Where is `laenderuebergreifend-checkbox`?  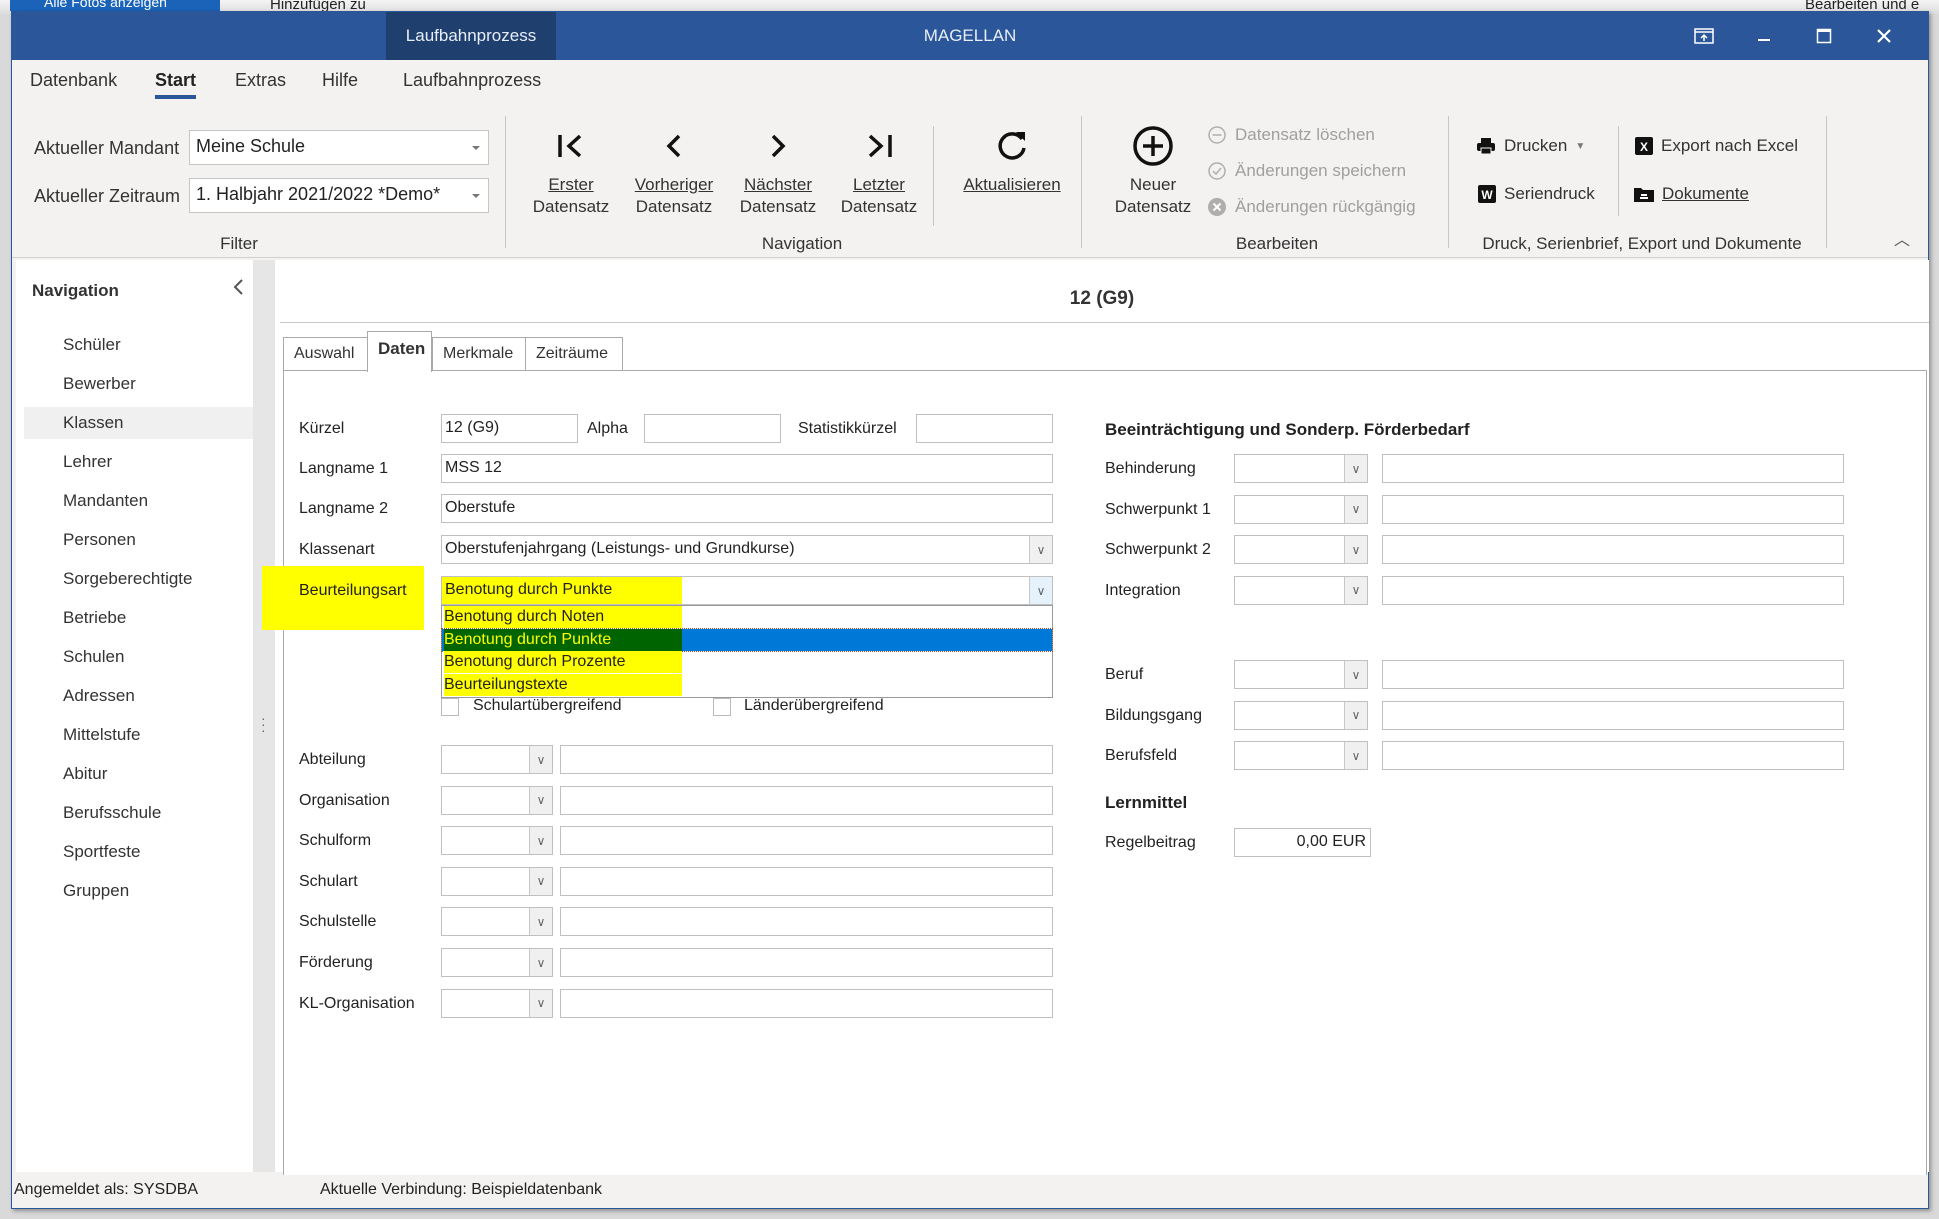 laenderuebergreifend-checkbox is located at coordinates (722, 707).